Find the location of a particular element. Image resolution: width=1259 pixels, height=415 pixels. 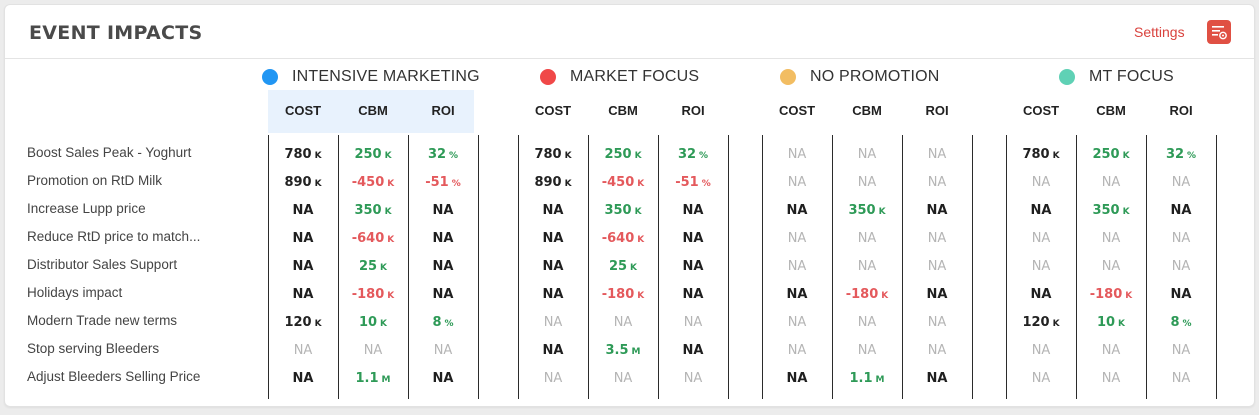

scenario-name: MARKET FOCUS is located at coordinates (635, 76).